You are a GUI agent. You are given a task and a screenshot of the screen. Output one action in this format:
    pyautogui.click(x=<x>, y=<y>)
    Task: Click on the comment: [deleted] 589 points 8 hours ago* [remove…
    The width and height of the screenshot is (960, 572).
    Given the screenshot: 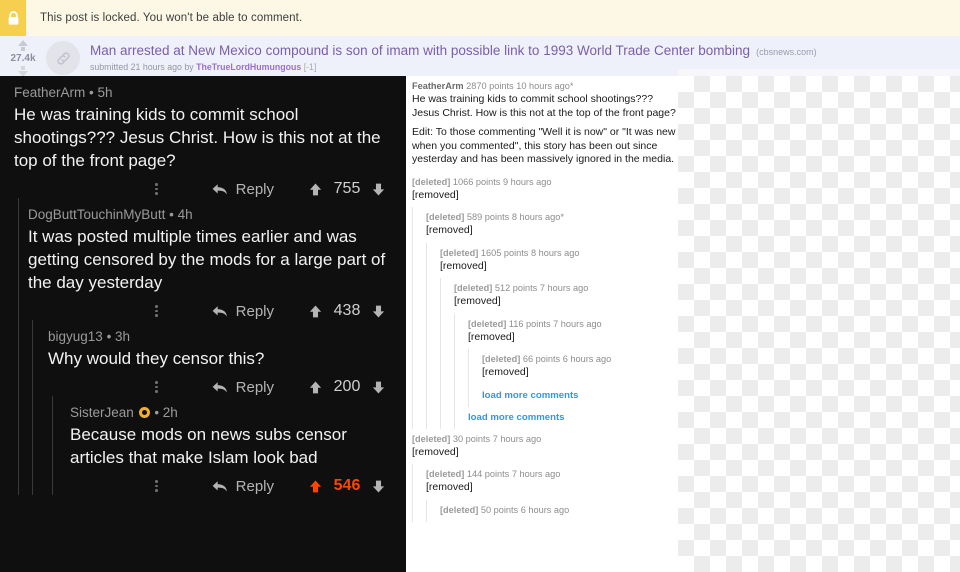 What is the action you would take?
    pyautogui.click(x=542, y=225)
    